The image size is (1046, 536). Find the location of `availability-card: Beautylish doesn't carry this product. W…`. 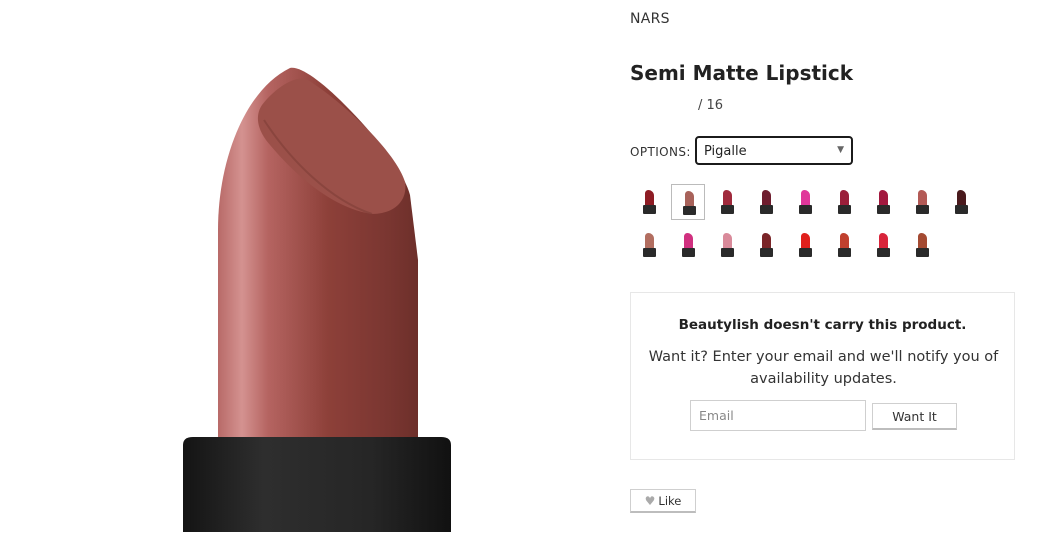

availability-card: Beautylish doesn't carry this product. W… is located at coordinates (822, 376).